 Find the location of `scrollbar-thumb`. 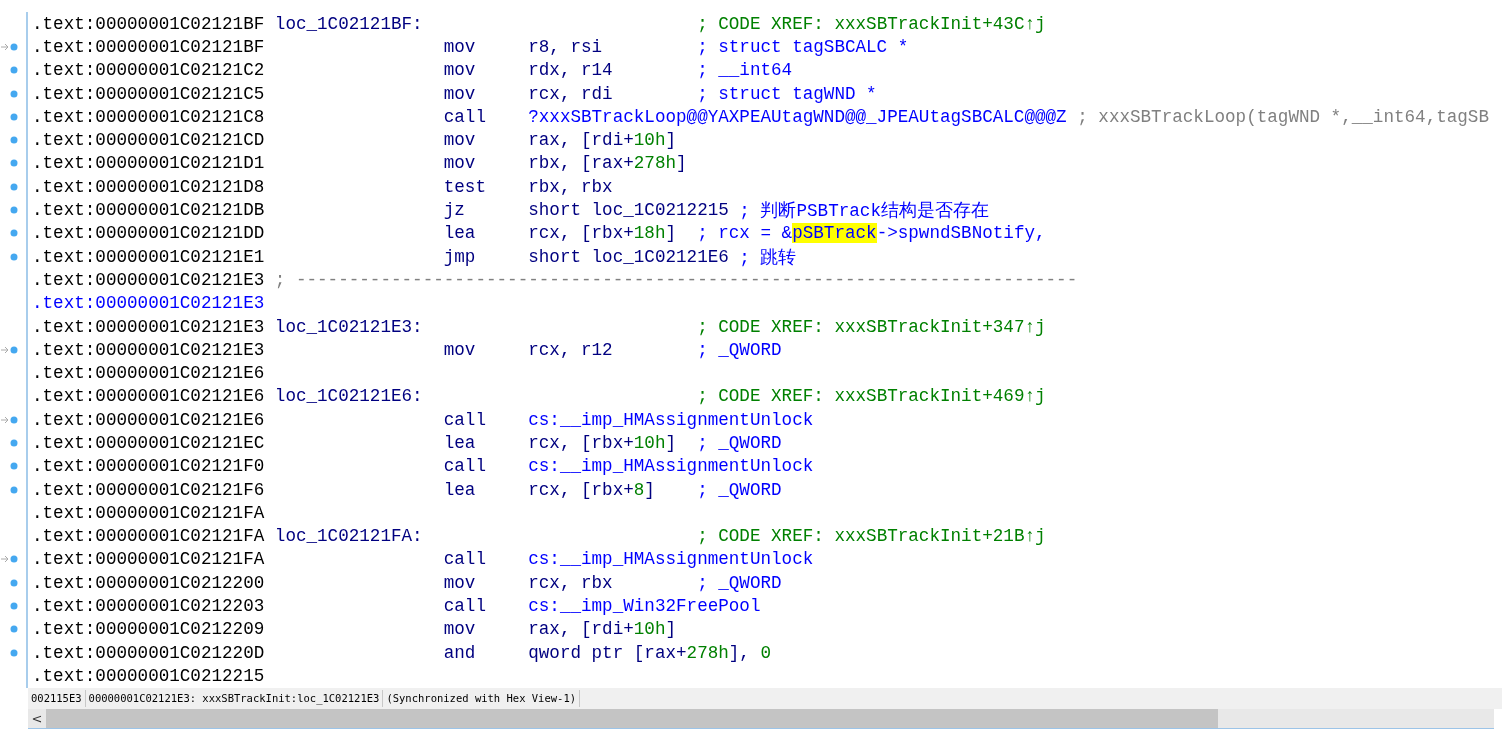

scrollbar-thumb is located at coordinates (632, 718).